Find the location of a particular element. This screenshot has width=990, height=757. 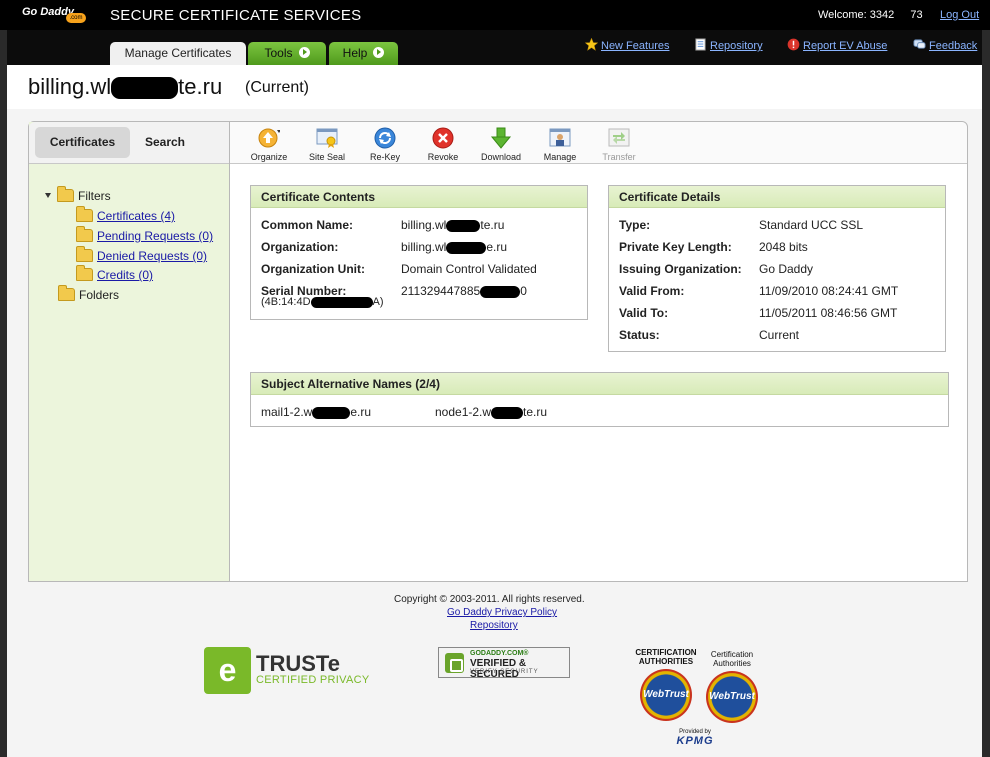

tree-item-denied-requests: Denied Requests (0) is located at coordinates (141, 254).